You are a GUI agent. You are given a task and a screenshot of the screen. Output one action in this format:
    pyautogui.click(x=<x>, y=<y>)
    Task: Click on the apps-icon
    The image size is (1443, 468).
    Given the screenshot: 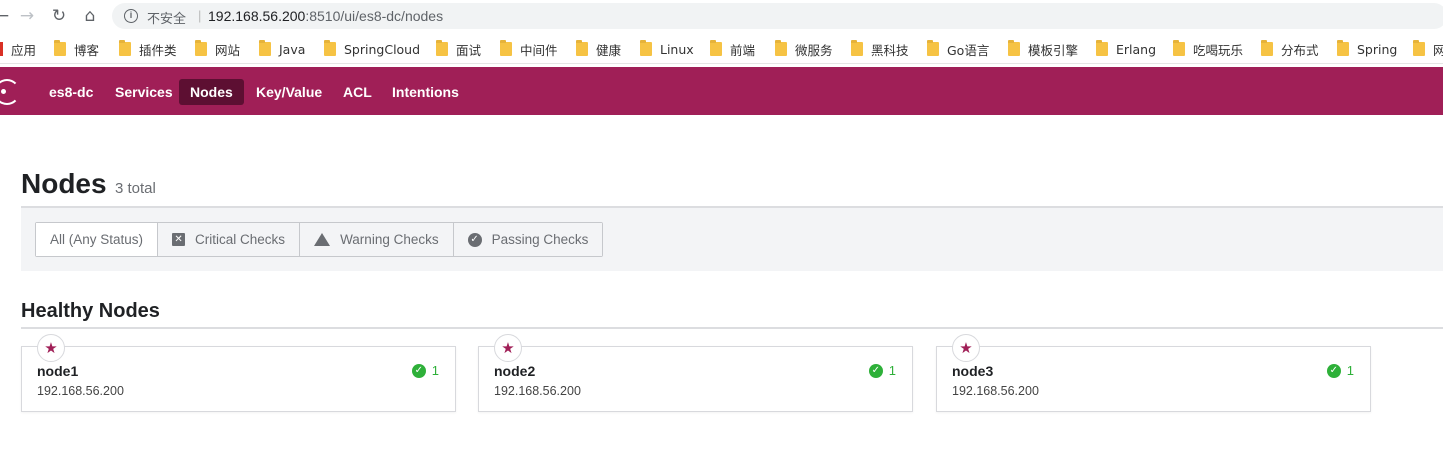 What is the action you would take?
    pyautogui.click(x=1, y=49)
    